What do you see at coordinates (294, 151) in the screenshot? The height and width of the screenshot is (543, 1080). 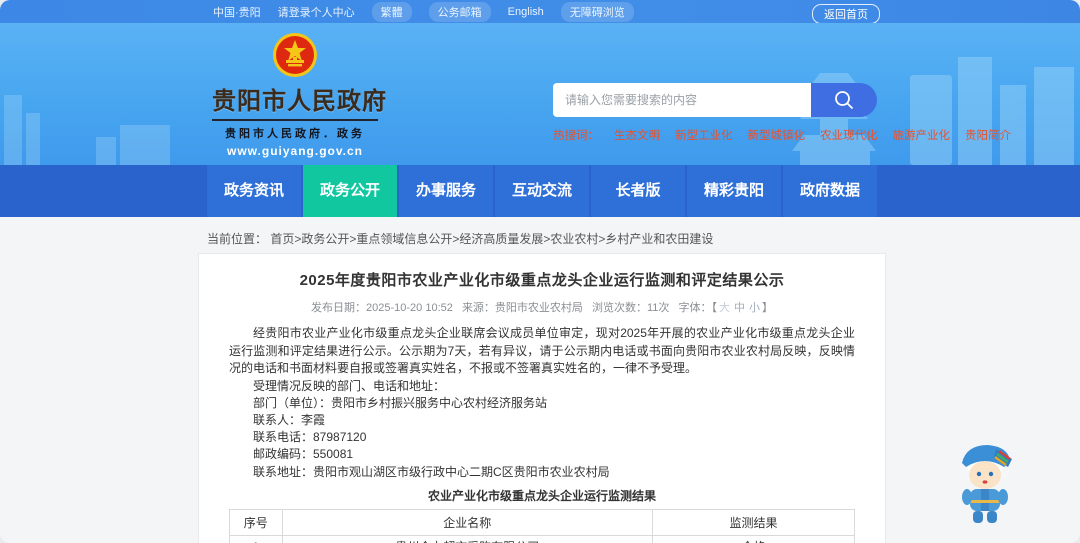 I see `site-url: www.guiyang.gov.cn` at bounding box center [294, 151].